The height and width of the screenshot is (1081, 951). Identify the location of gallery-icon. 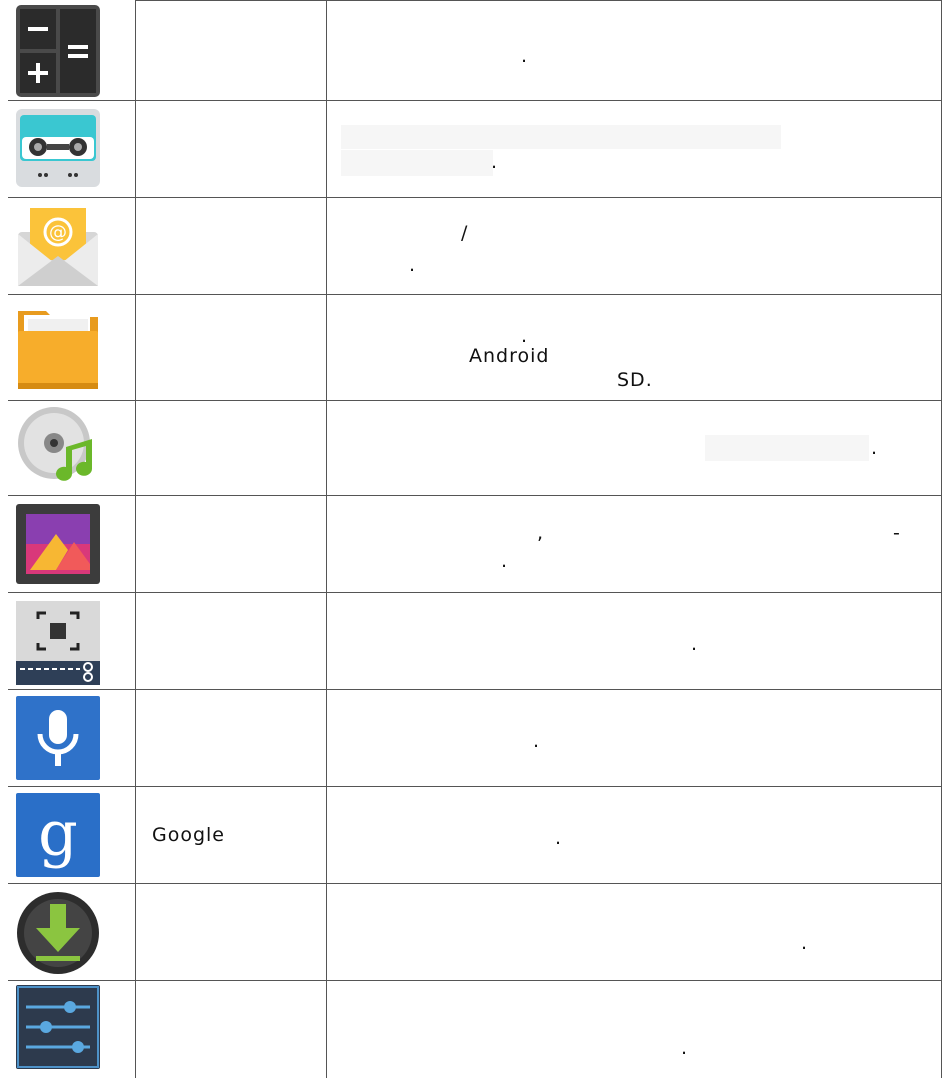
(58, 544).